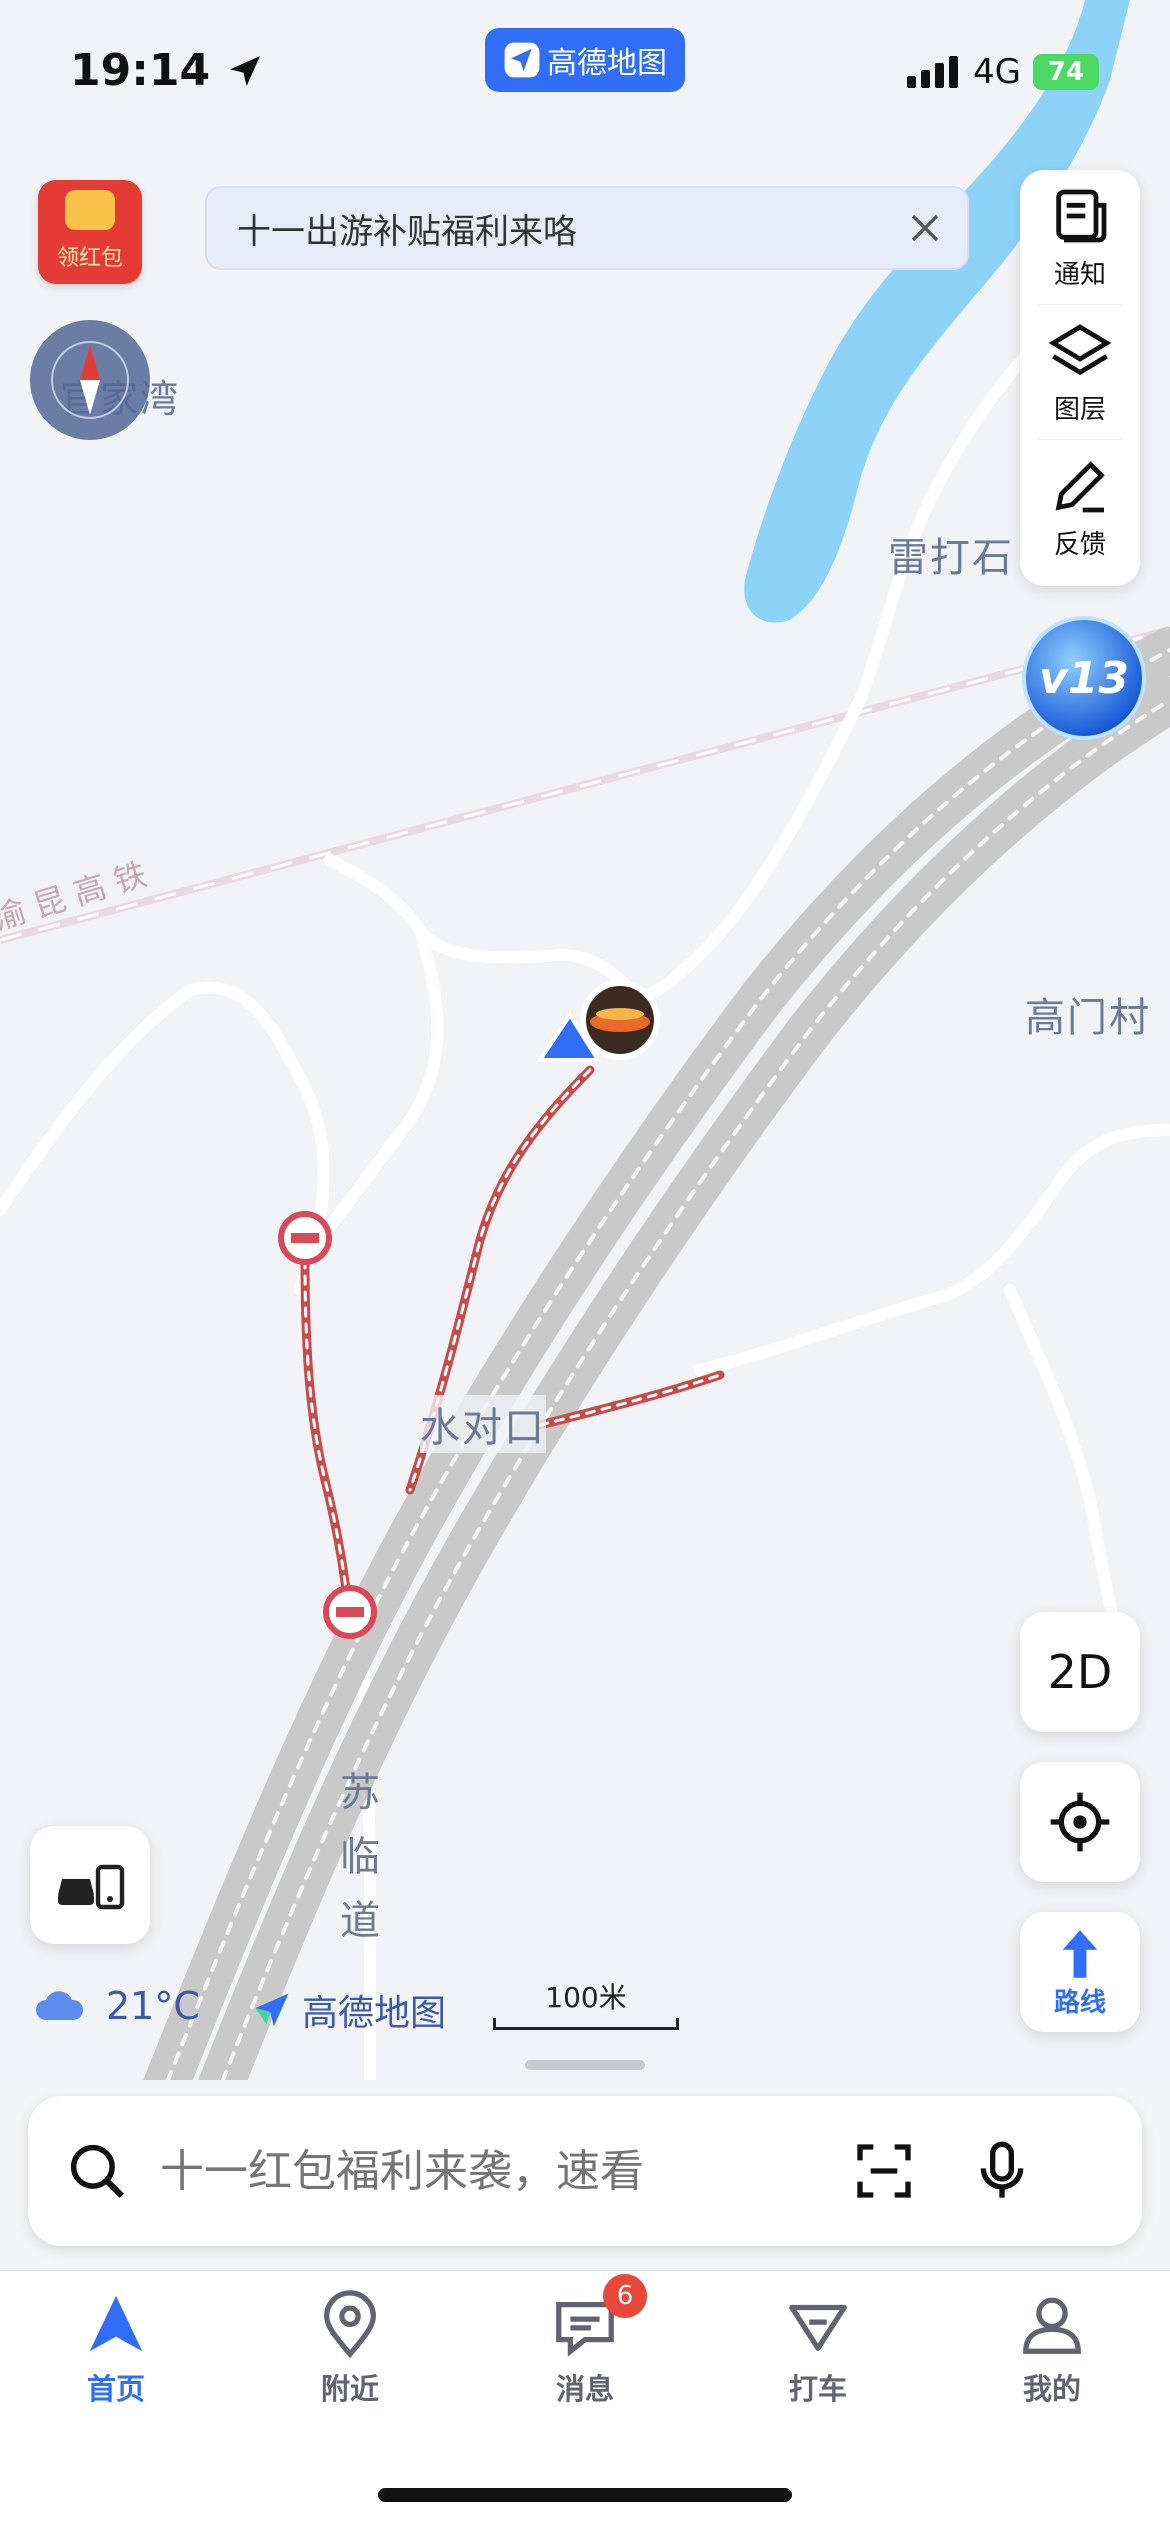 This screenshot has width=1170, height=2533. I want to click on tab-taxi: 打车, so click(818, 2349).